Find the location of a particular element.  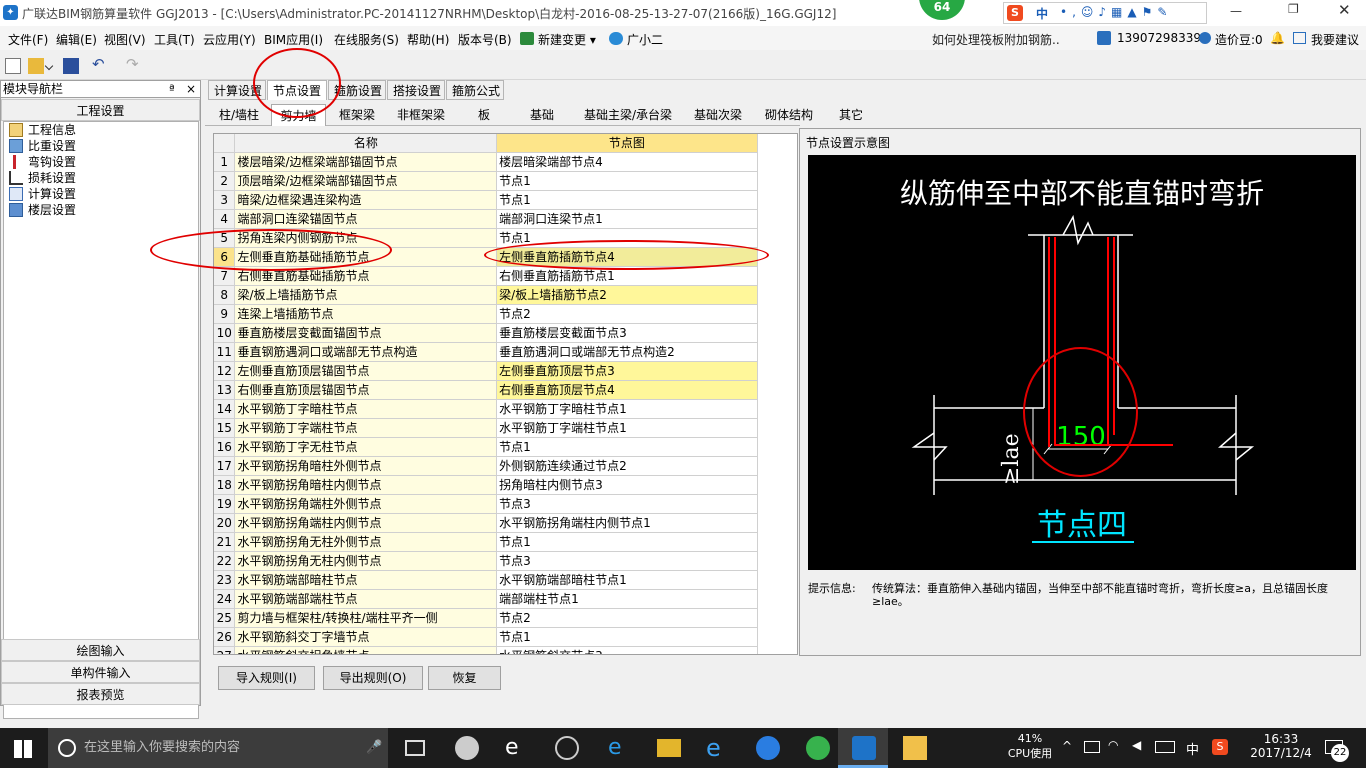

table-row: 27水平钢筋斜交拐角墙节点水平钢筋斜交节点3 is located at coordinates (505, 650).